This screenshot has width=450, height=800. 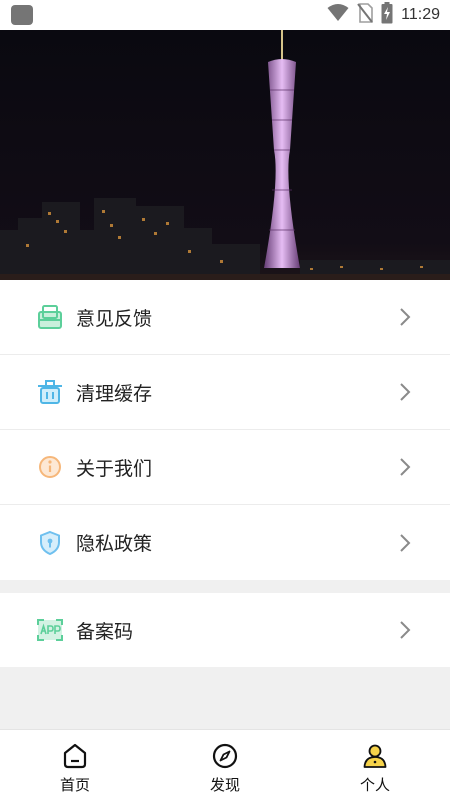 I want to click on tab-label: 个人, so click(x=374, y=785).